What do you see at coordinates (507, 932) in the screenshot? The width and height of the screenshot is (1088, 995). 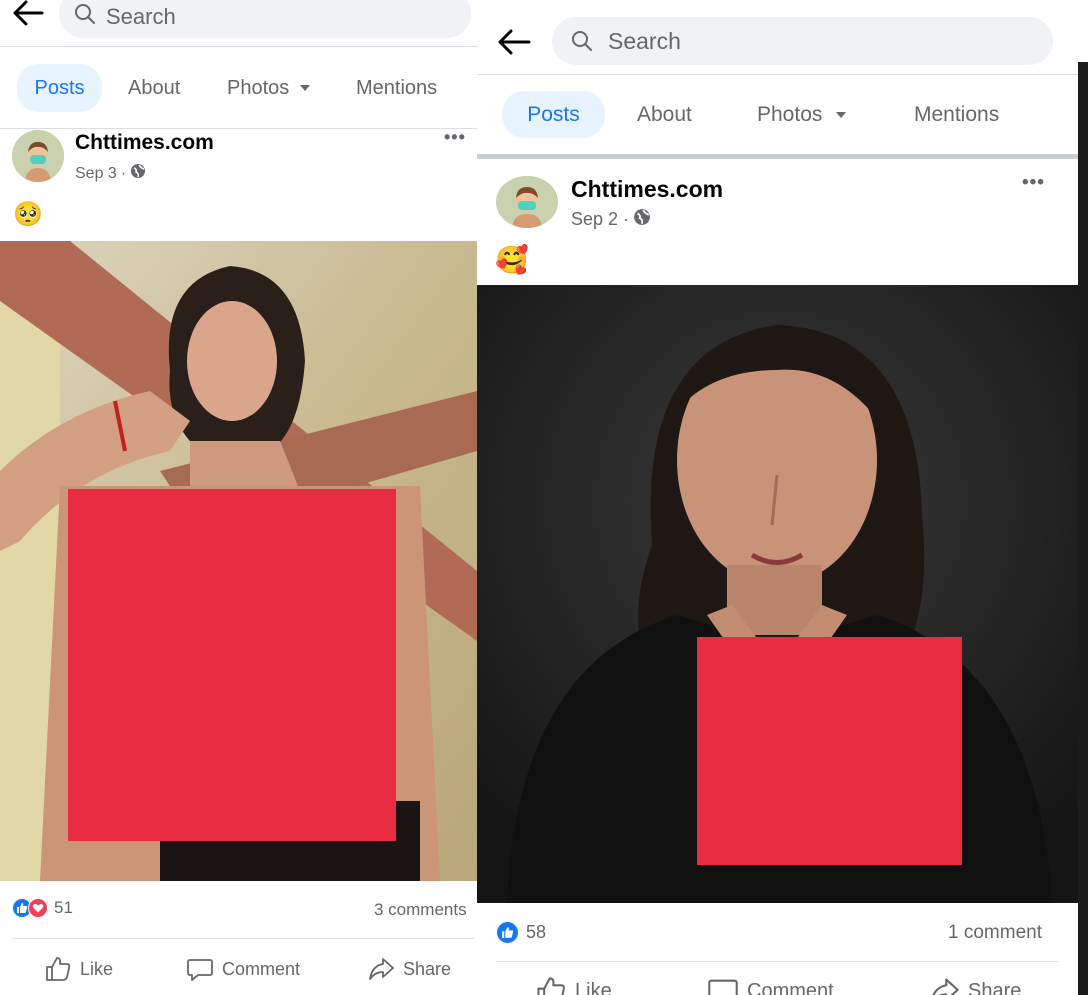 I see `like-reaction-icon` at bounding box center [507, 932].